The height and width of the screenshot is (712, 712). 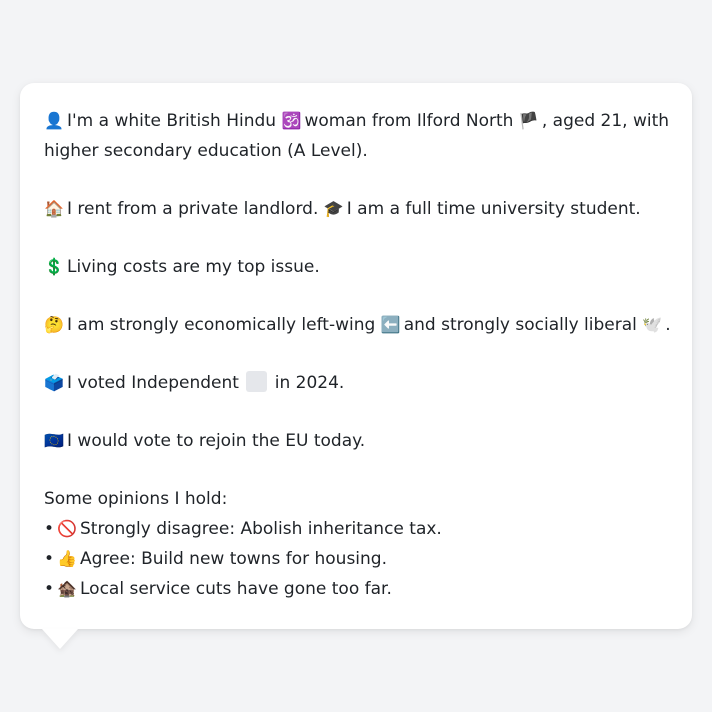 What do you see at coordinates (67, 588) in the screenshot?
I see `derelict-house-icon: 🏚️` at bounding box center [67, 588].